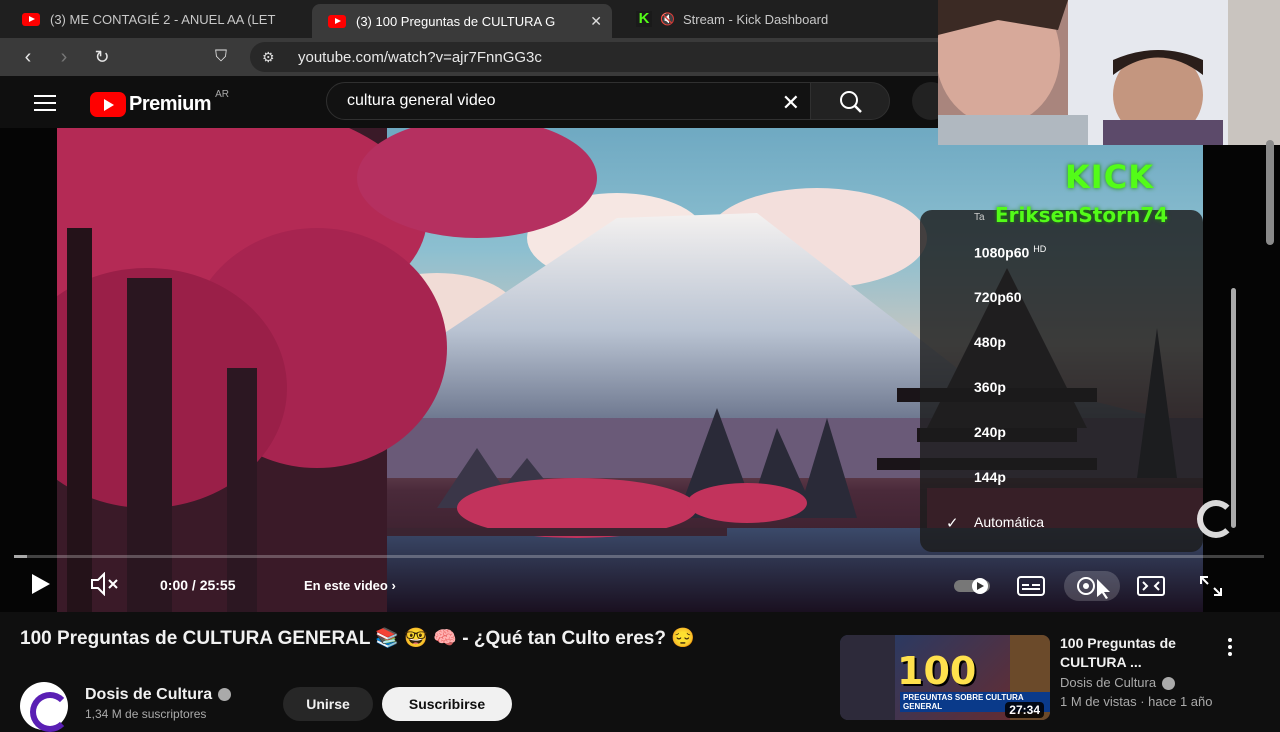  I want to click on quality-option-1080p60: 1080p60 HD, so click(1010, 252).